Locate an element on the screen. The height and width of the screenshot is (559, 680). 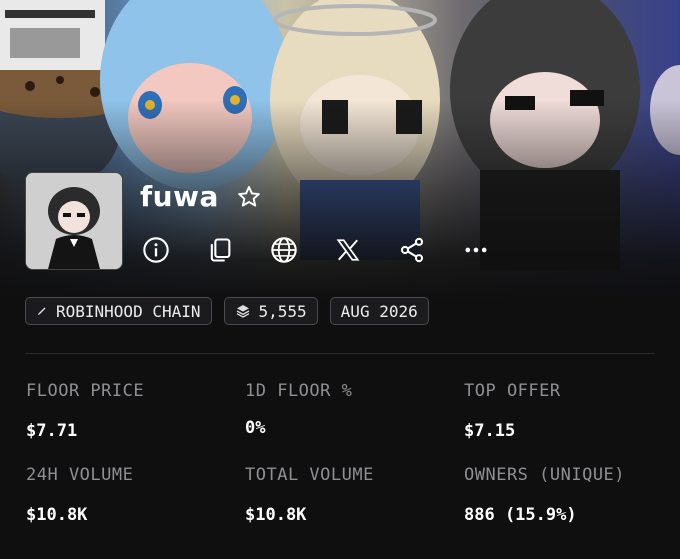
supply-tag: 5,555 is located at coordinates (270, 311).